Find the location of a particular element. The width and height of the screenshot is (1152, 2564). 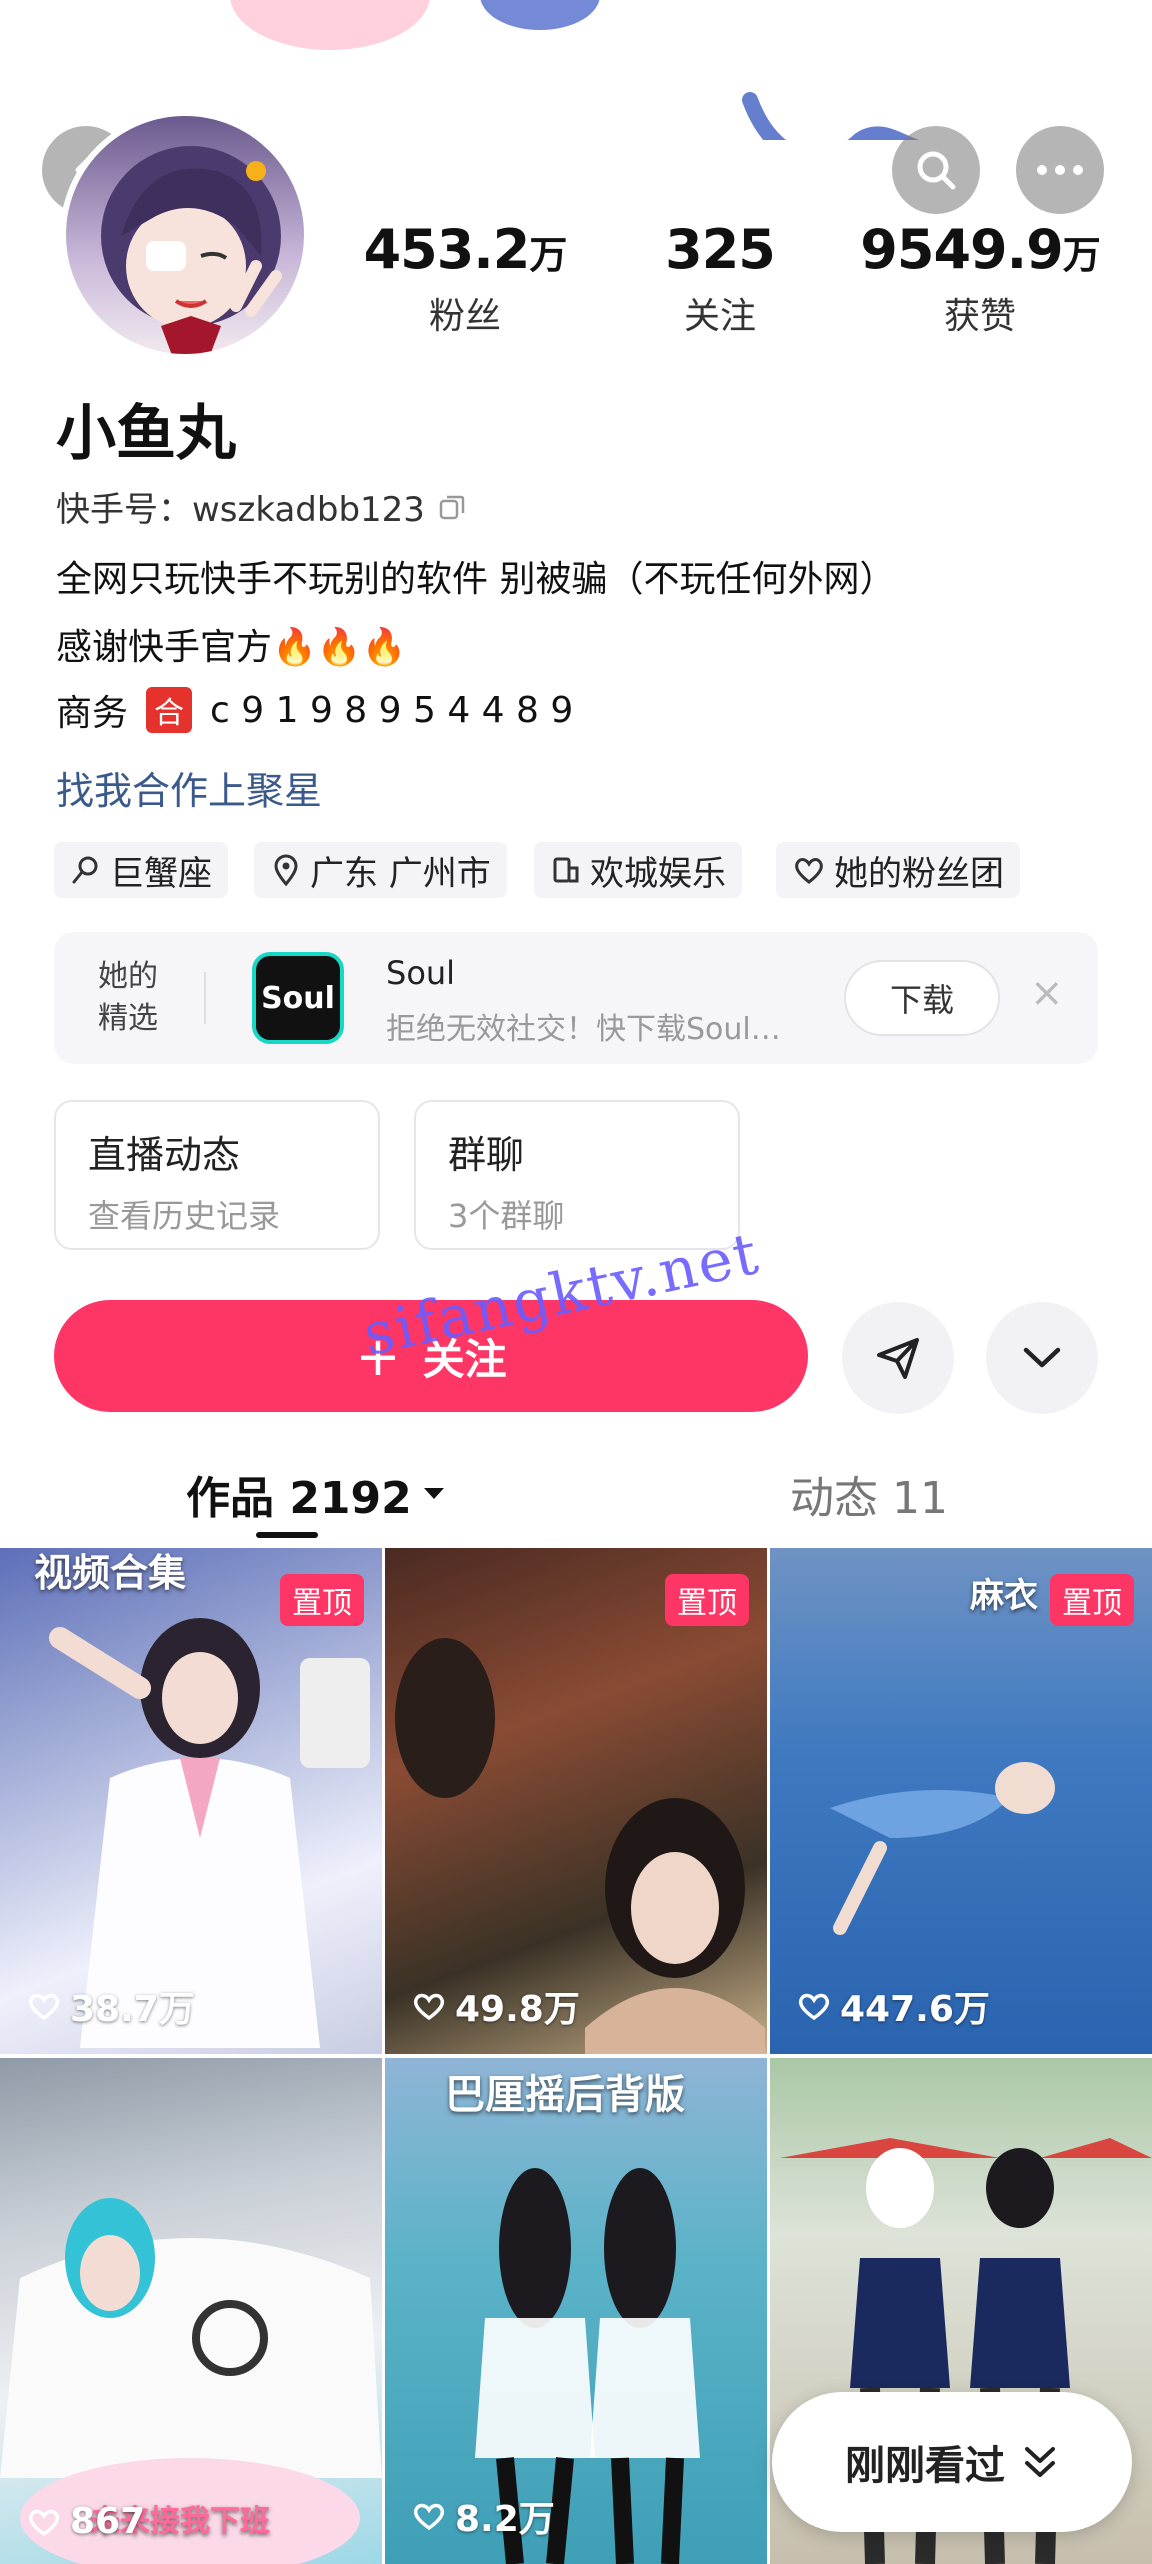

stat-following: 325 关注 is located at coordinates (720, 278).